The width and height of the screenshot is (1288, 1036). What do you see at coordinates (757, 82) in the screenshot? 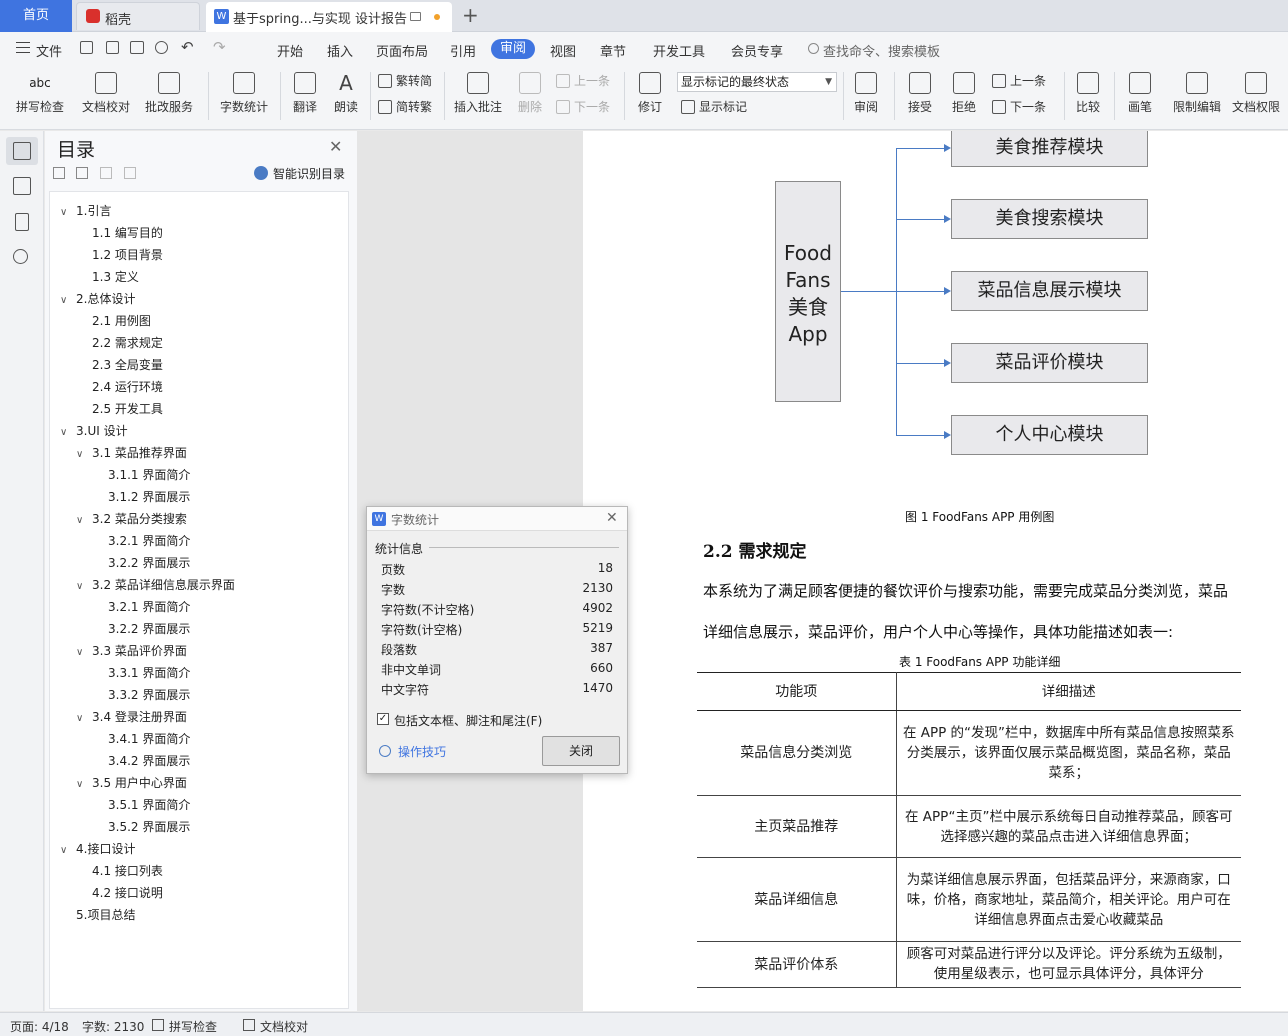
I see `markup-state-select: 显示标记的最终状态 ▼` at bounding box center [757, 82].